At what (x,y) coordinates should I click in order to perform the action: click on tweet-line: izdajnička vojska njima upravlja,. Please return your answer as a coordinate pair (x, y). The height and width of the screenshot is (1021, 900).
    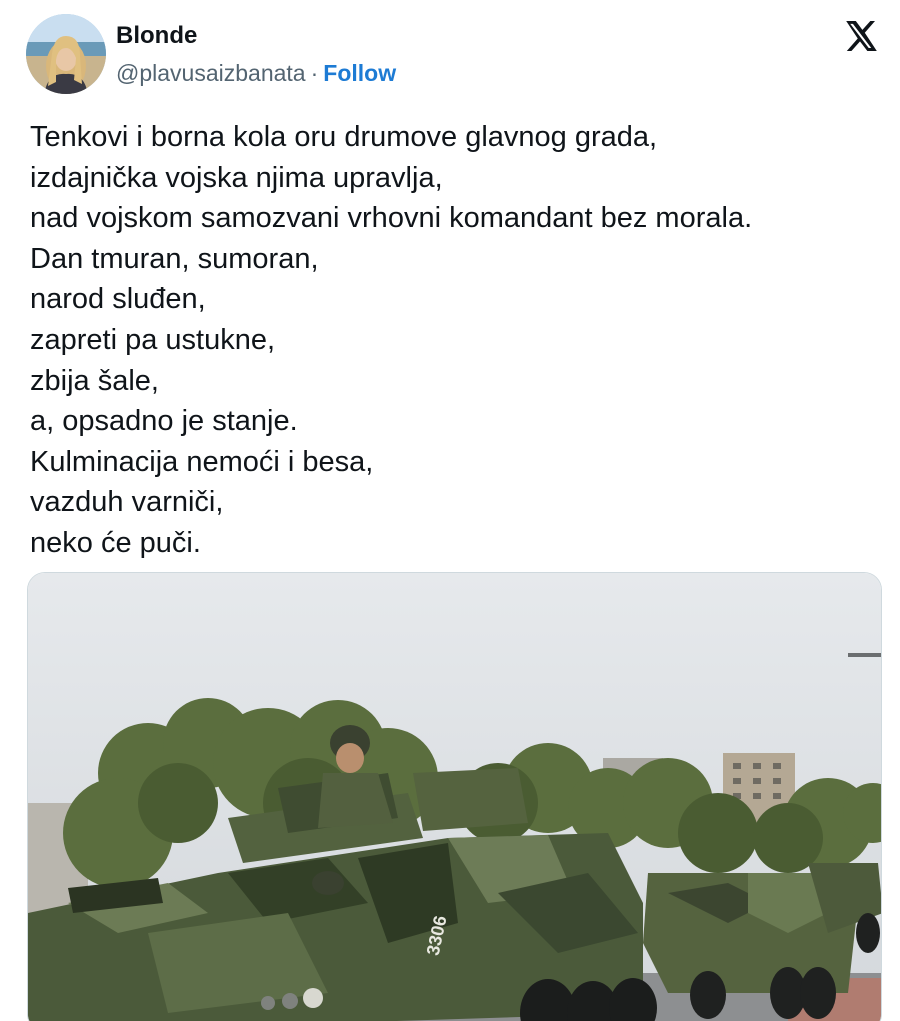
    Looking at the image, I should click on (236, 177).